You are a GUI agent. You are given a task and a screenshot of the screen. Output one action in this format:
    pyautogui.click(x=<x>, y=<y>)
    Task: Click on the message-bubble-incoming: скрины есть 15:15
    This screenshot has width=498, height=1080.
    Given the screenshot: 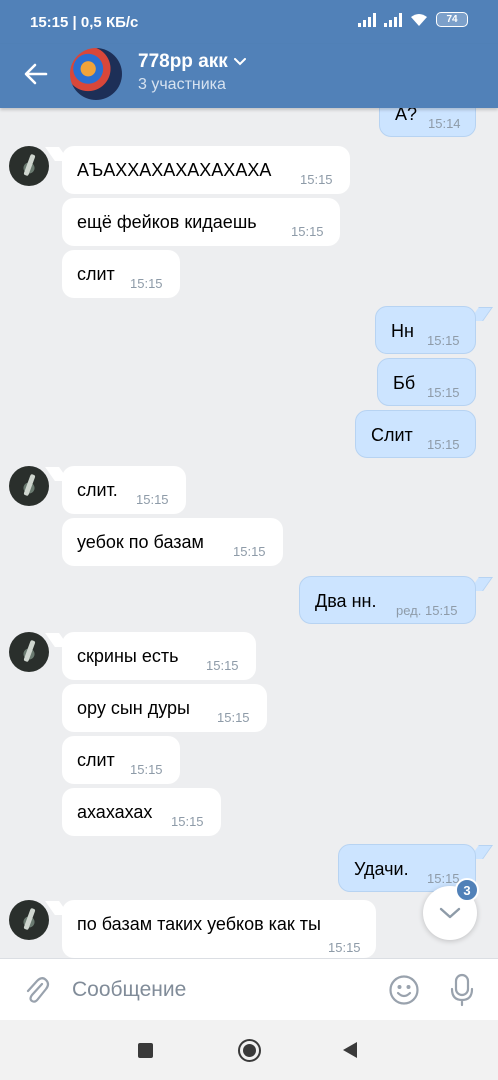 What is the action you would take?
    pyautogui.click(x=159, y=656)
    